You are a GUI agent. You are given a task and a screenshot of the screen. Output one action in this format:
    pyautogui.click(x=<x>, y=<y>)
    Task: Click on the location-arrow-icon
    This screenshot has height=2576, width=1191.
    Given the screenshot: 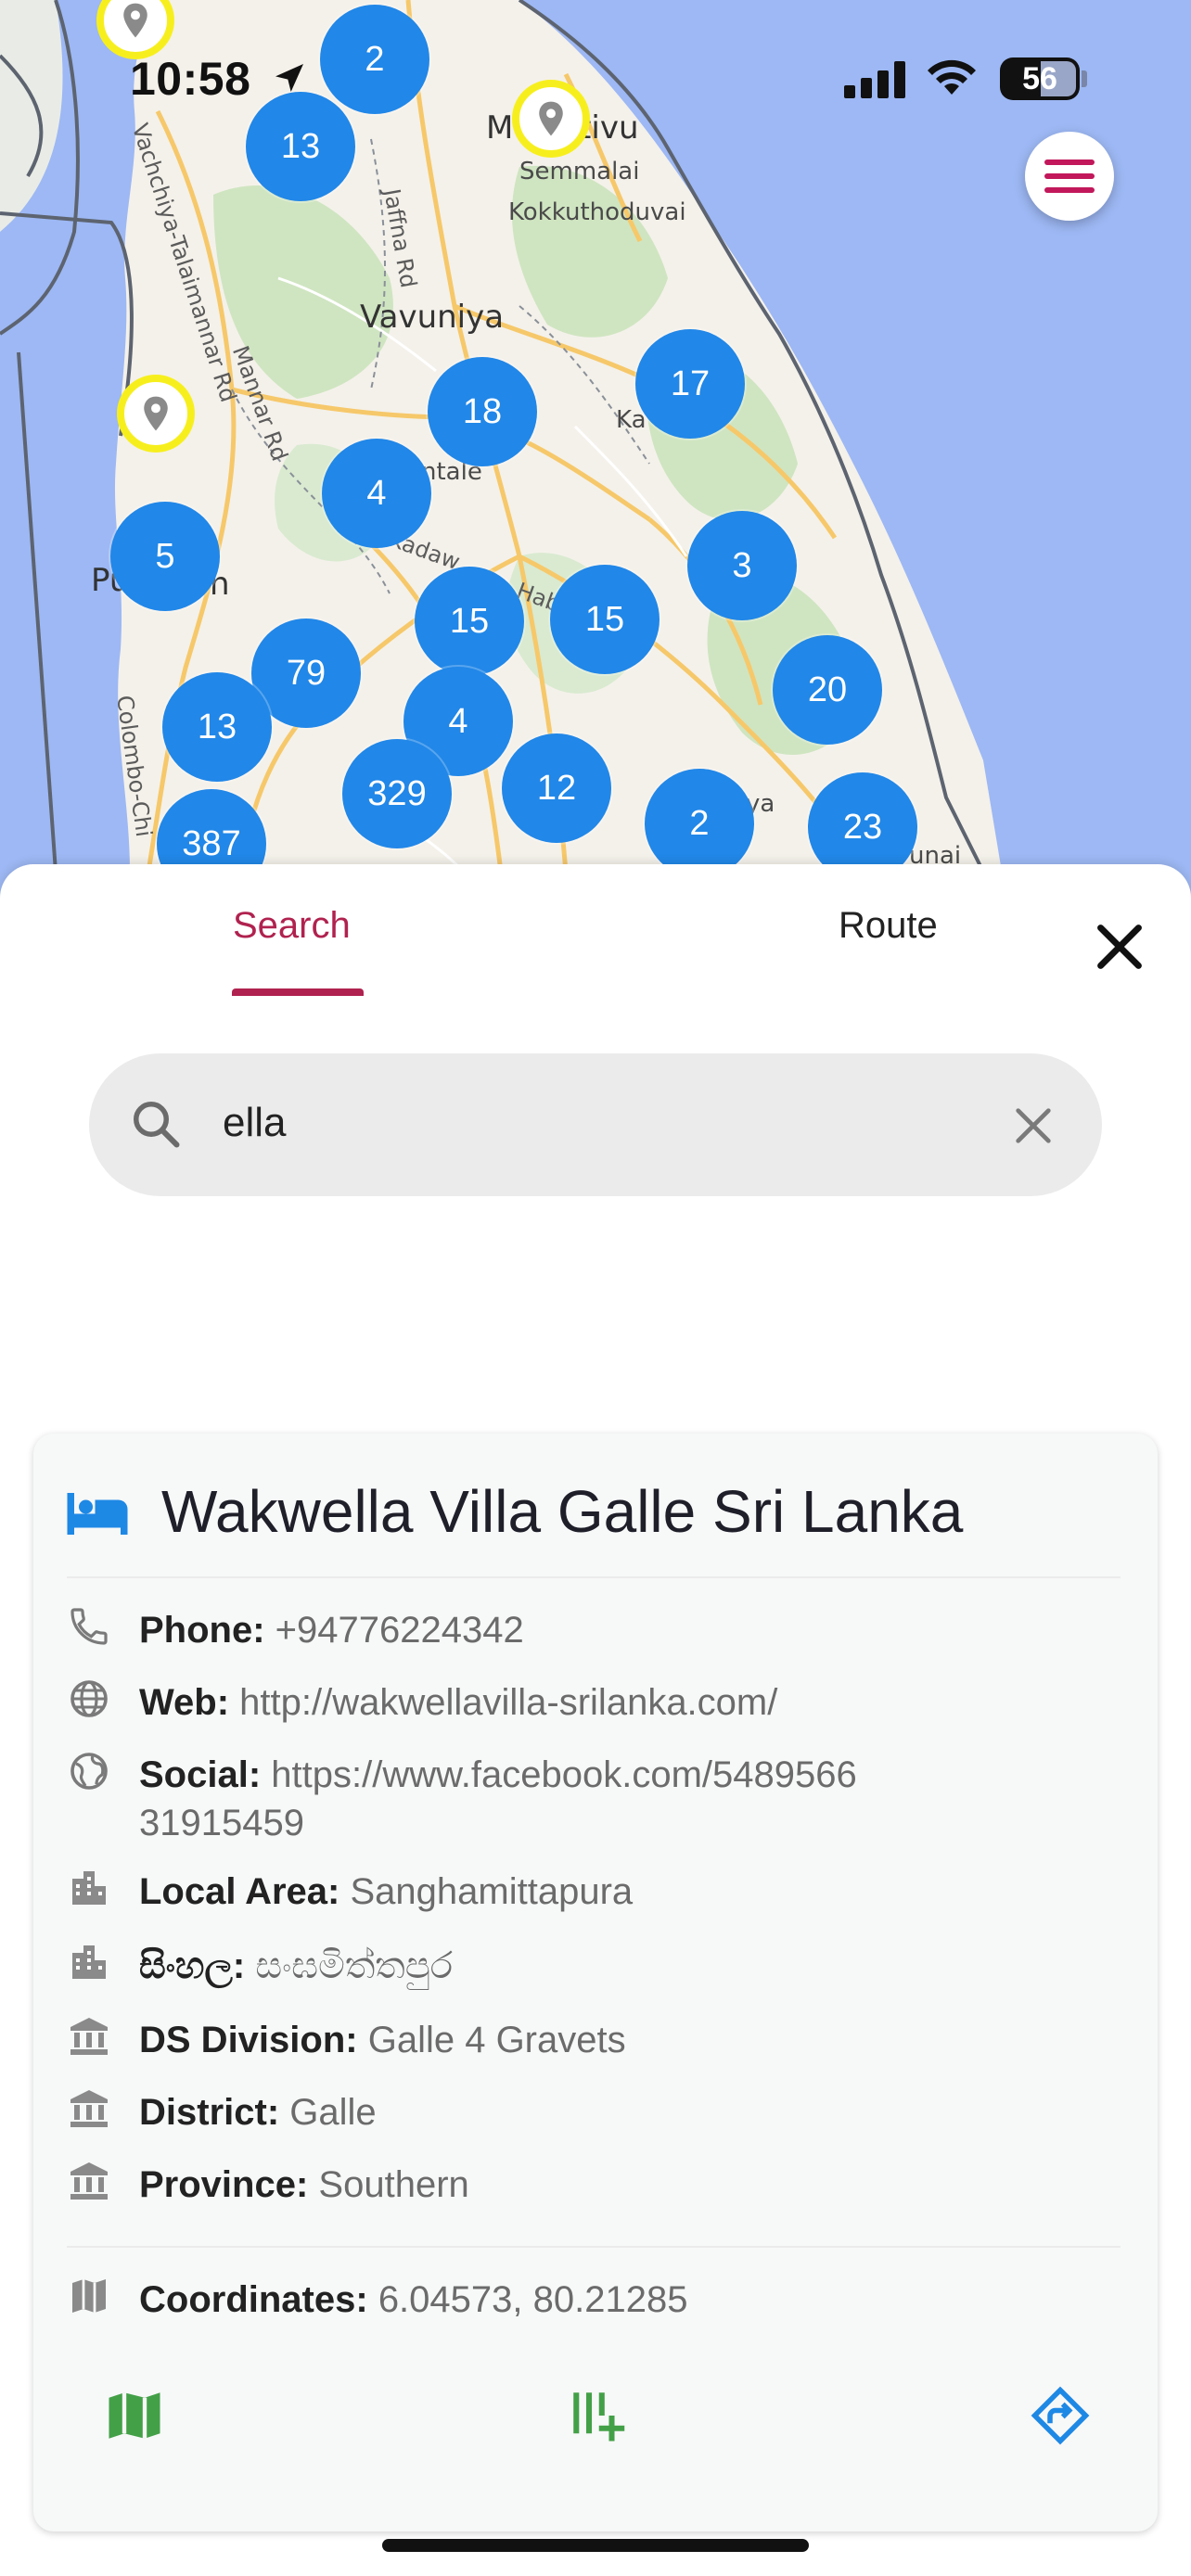 What is the action you would take?
    pyautogui.click(x=289, y=78)
    